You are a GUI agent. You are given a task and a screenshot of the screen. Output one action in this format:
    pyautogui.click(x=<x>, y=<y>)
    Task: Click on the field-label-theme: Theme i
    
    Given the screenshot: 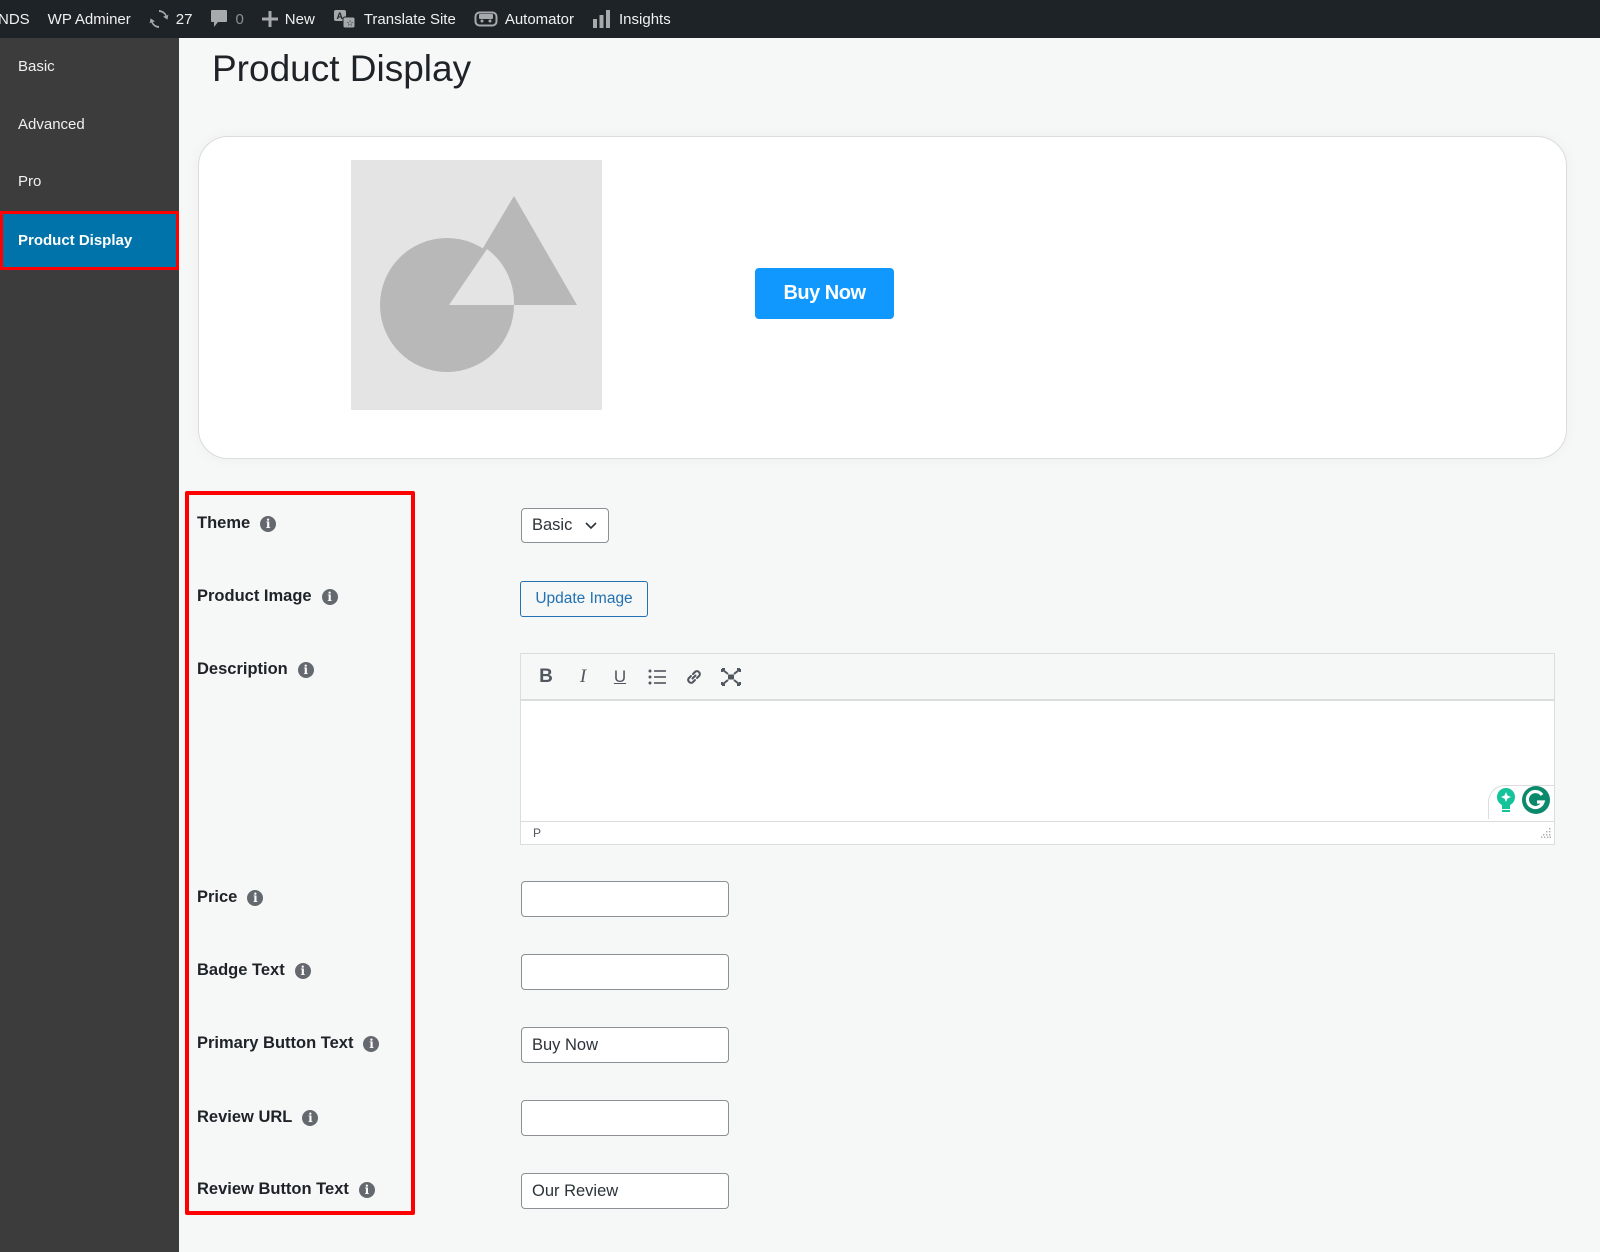 What is the action you would take?
    pyautogui.click(x=237, y=523)
    